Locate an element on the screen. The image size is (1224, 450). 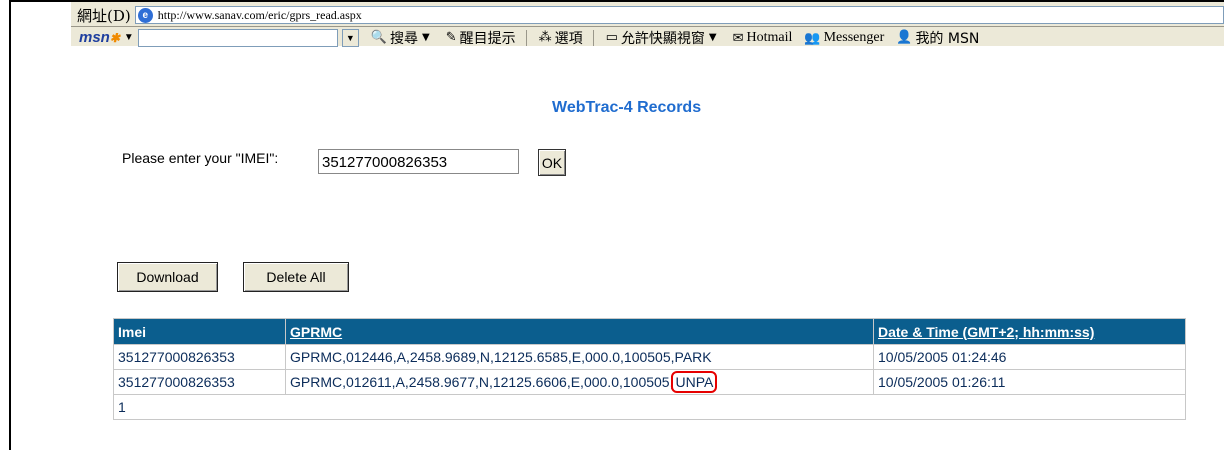
msn-logo-text: msn is located at coordinates (94, 37).